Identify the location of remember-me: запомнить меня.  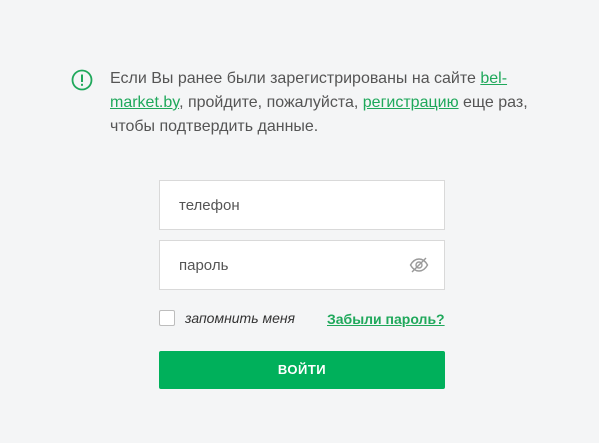
(227, 318).